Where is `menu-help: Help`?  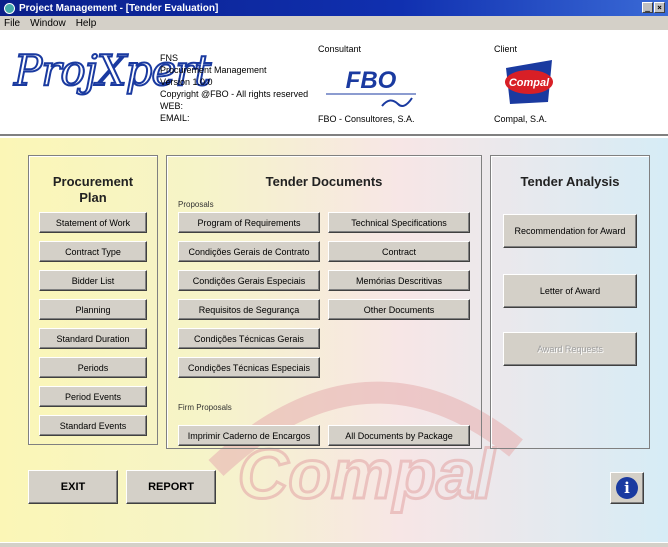
menu-help: Help is located at coordinates (86, 23).